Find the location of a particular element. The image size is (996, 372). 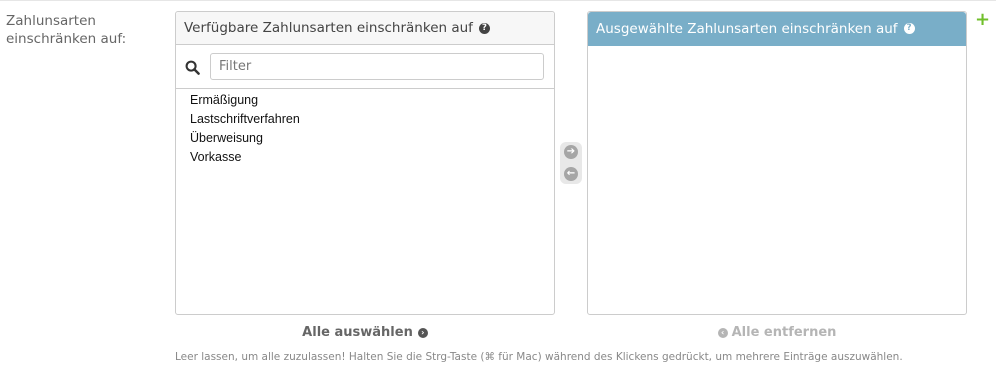

arrow-left-icon: ‹ is located at coordinates (722, 332).